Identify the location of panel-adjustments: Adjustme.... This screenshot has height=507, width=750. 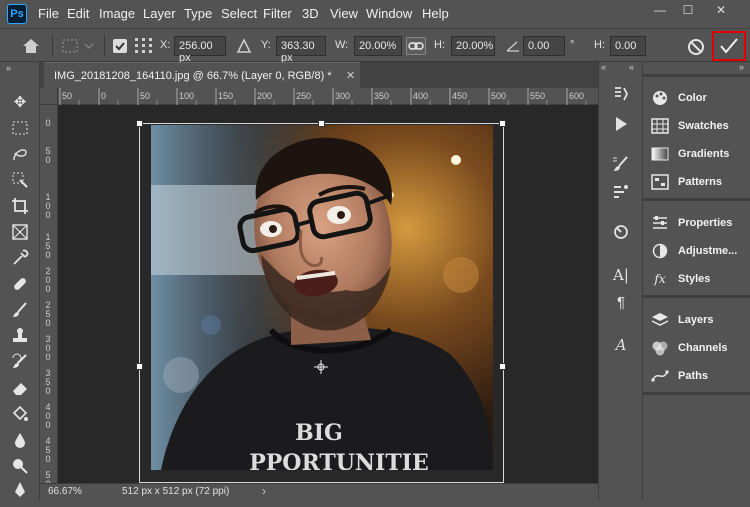
(696, 251).